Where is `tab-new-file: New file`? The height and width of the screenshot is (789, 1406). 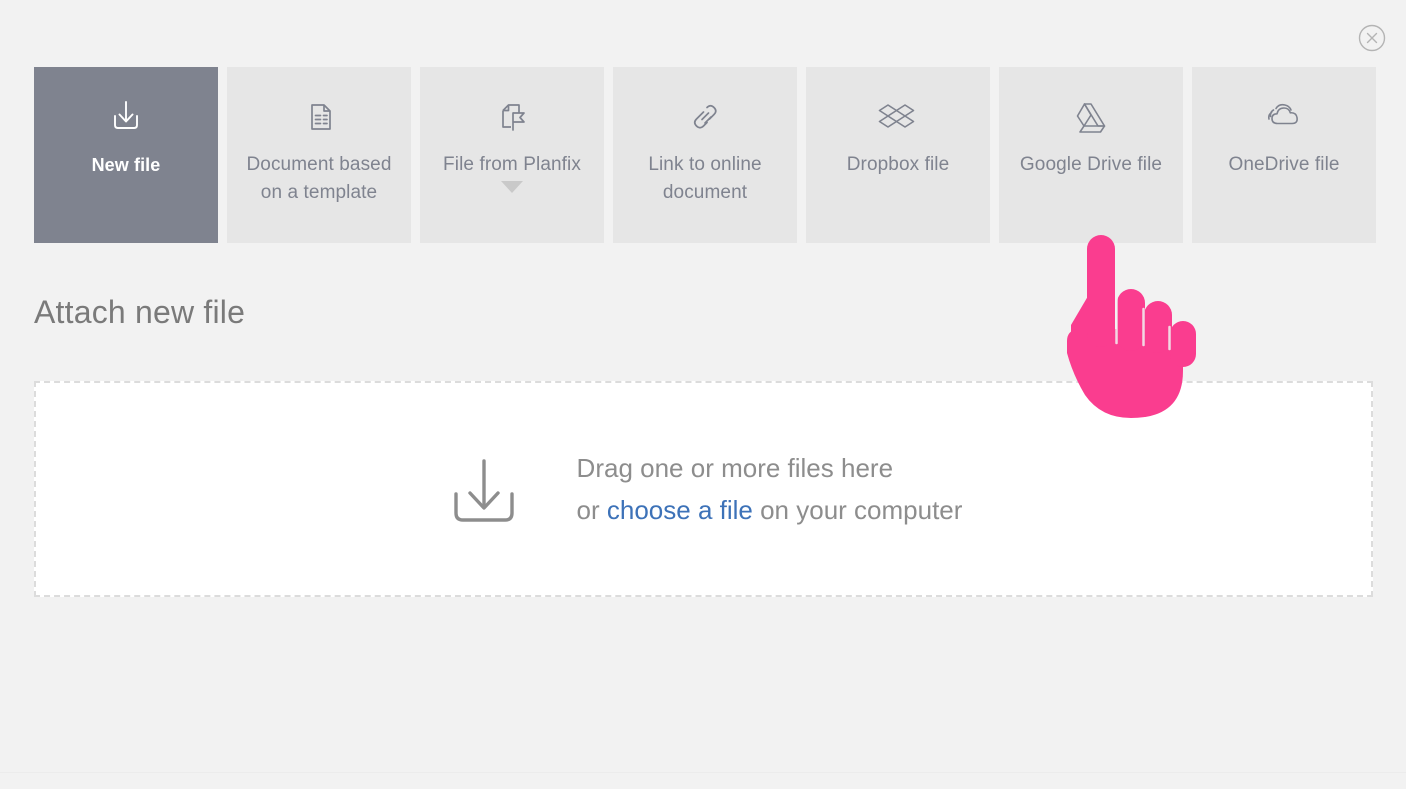
tab-new-file: New file is located at coordinates (126, 155).